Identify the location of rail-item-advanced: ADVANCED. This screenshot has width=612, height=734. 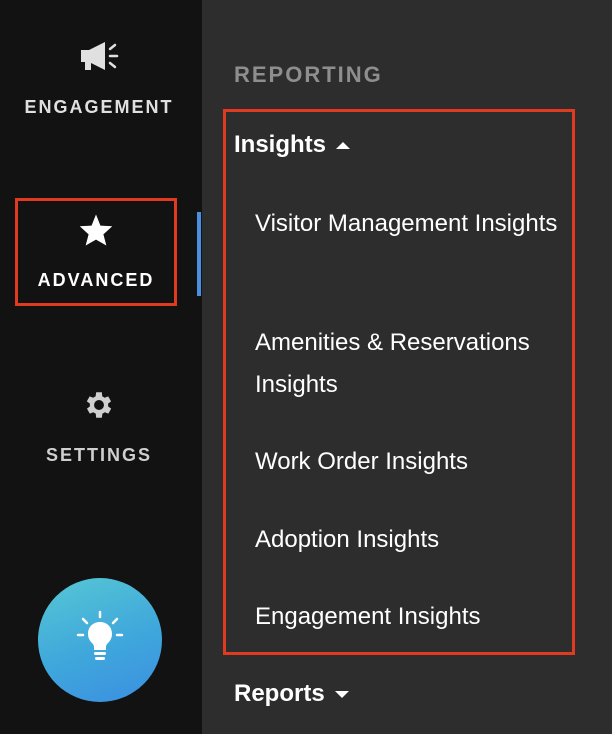
(96, 252).